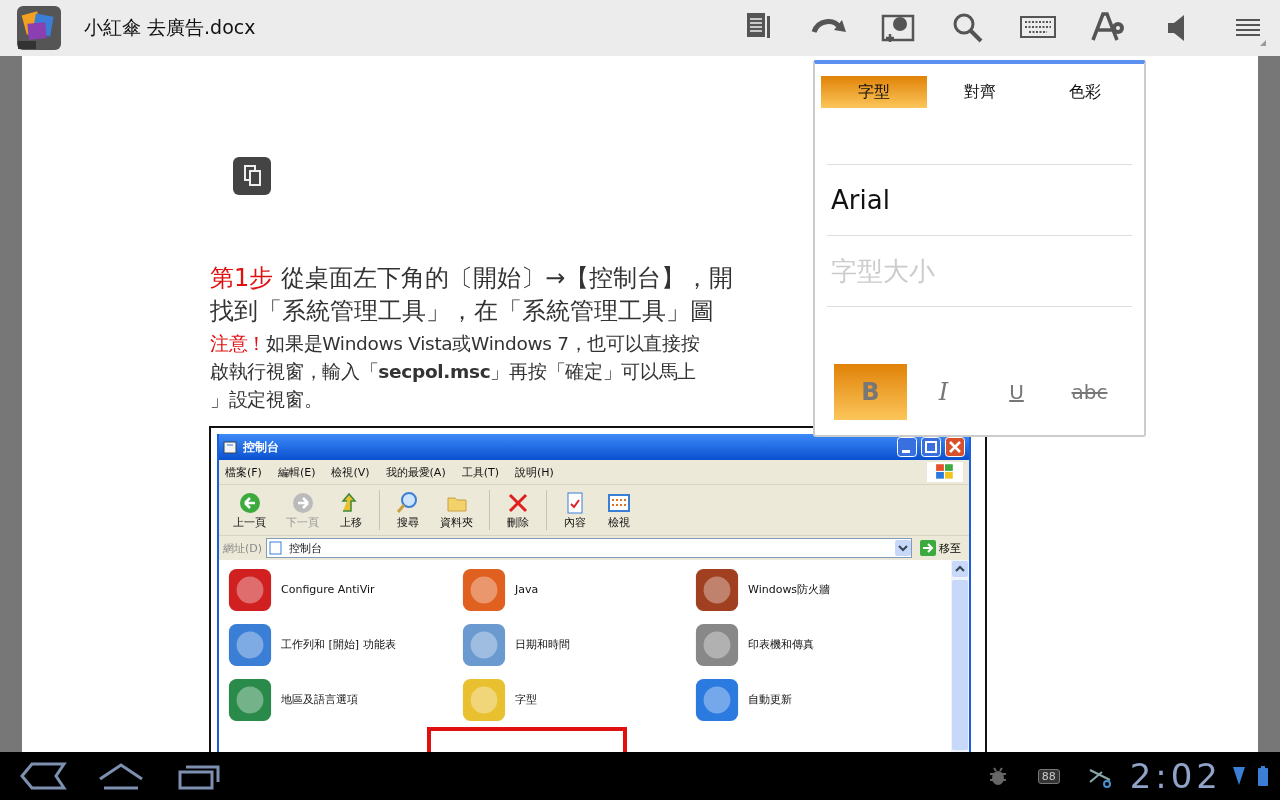  I want to click on control-panel-item: 字型, so click(577, 699).